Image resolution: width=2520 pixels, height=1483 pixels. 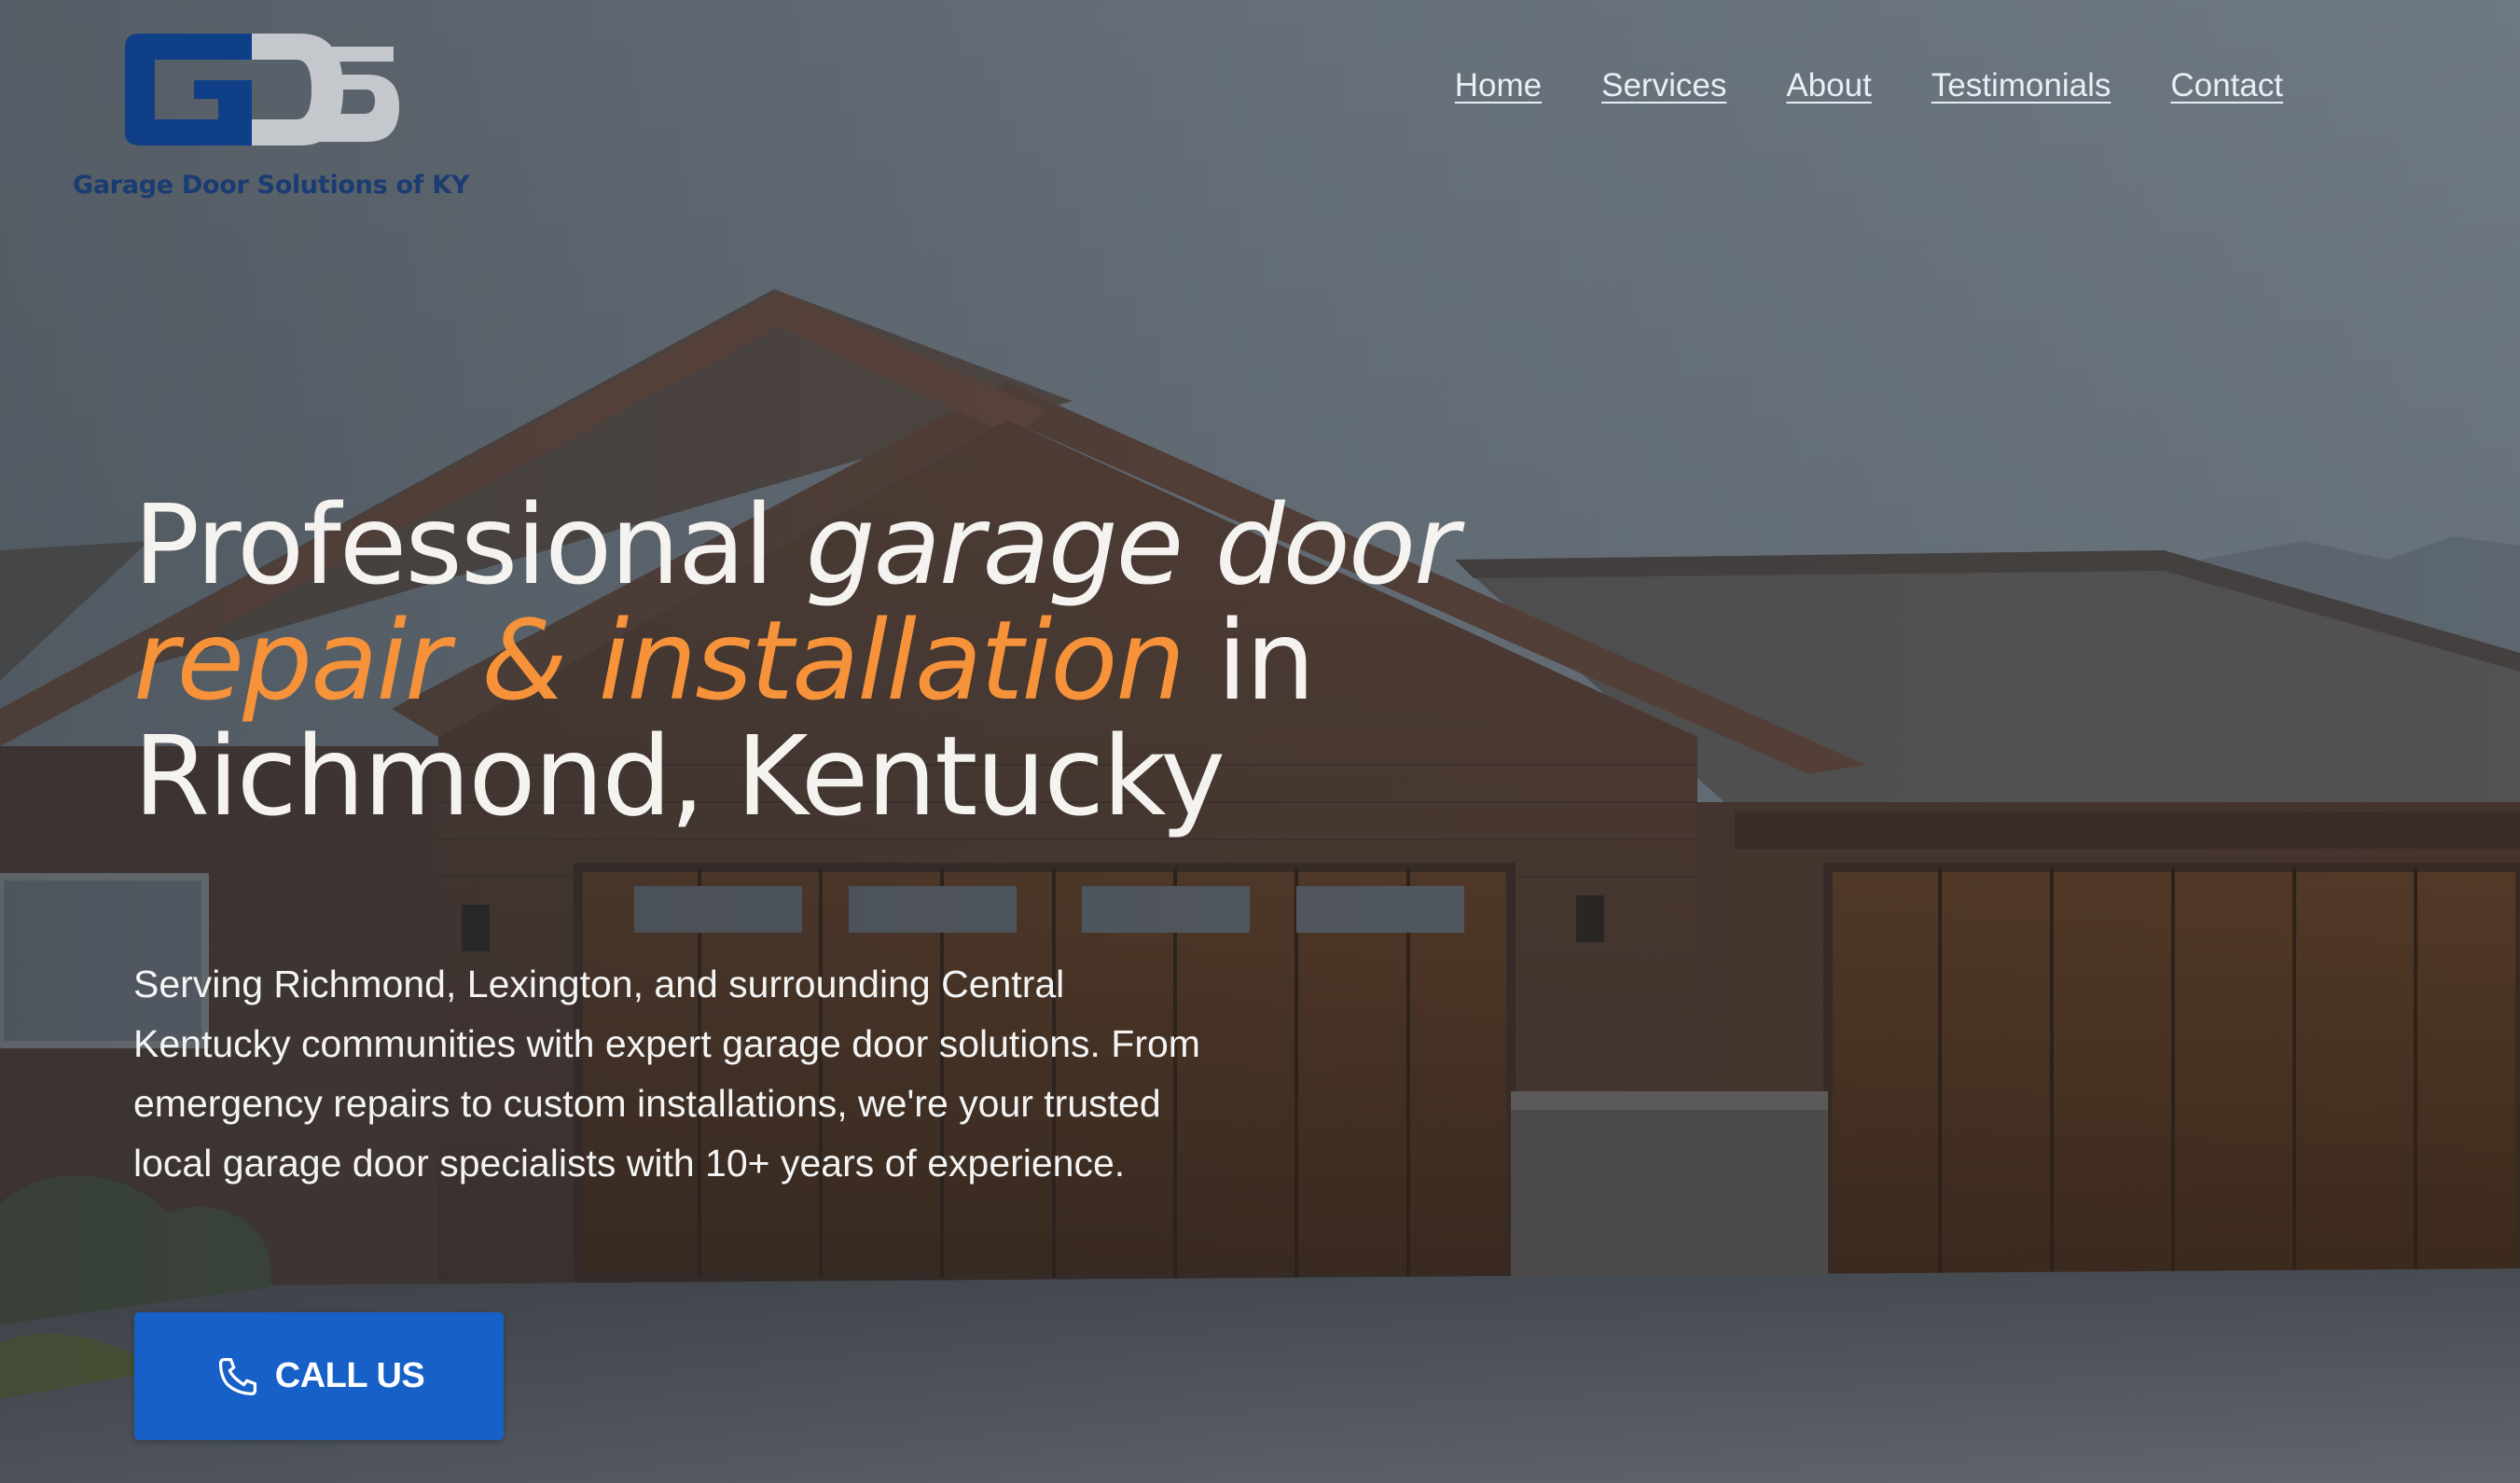 What do you see at coordinates (659, 660) in the screenshot?
I see `headline-accent: repair & installation` at bounding box center [659, 660].